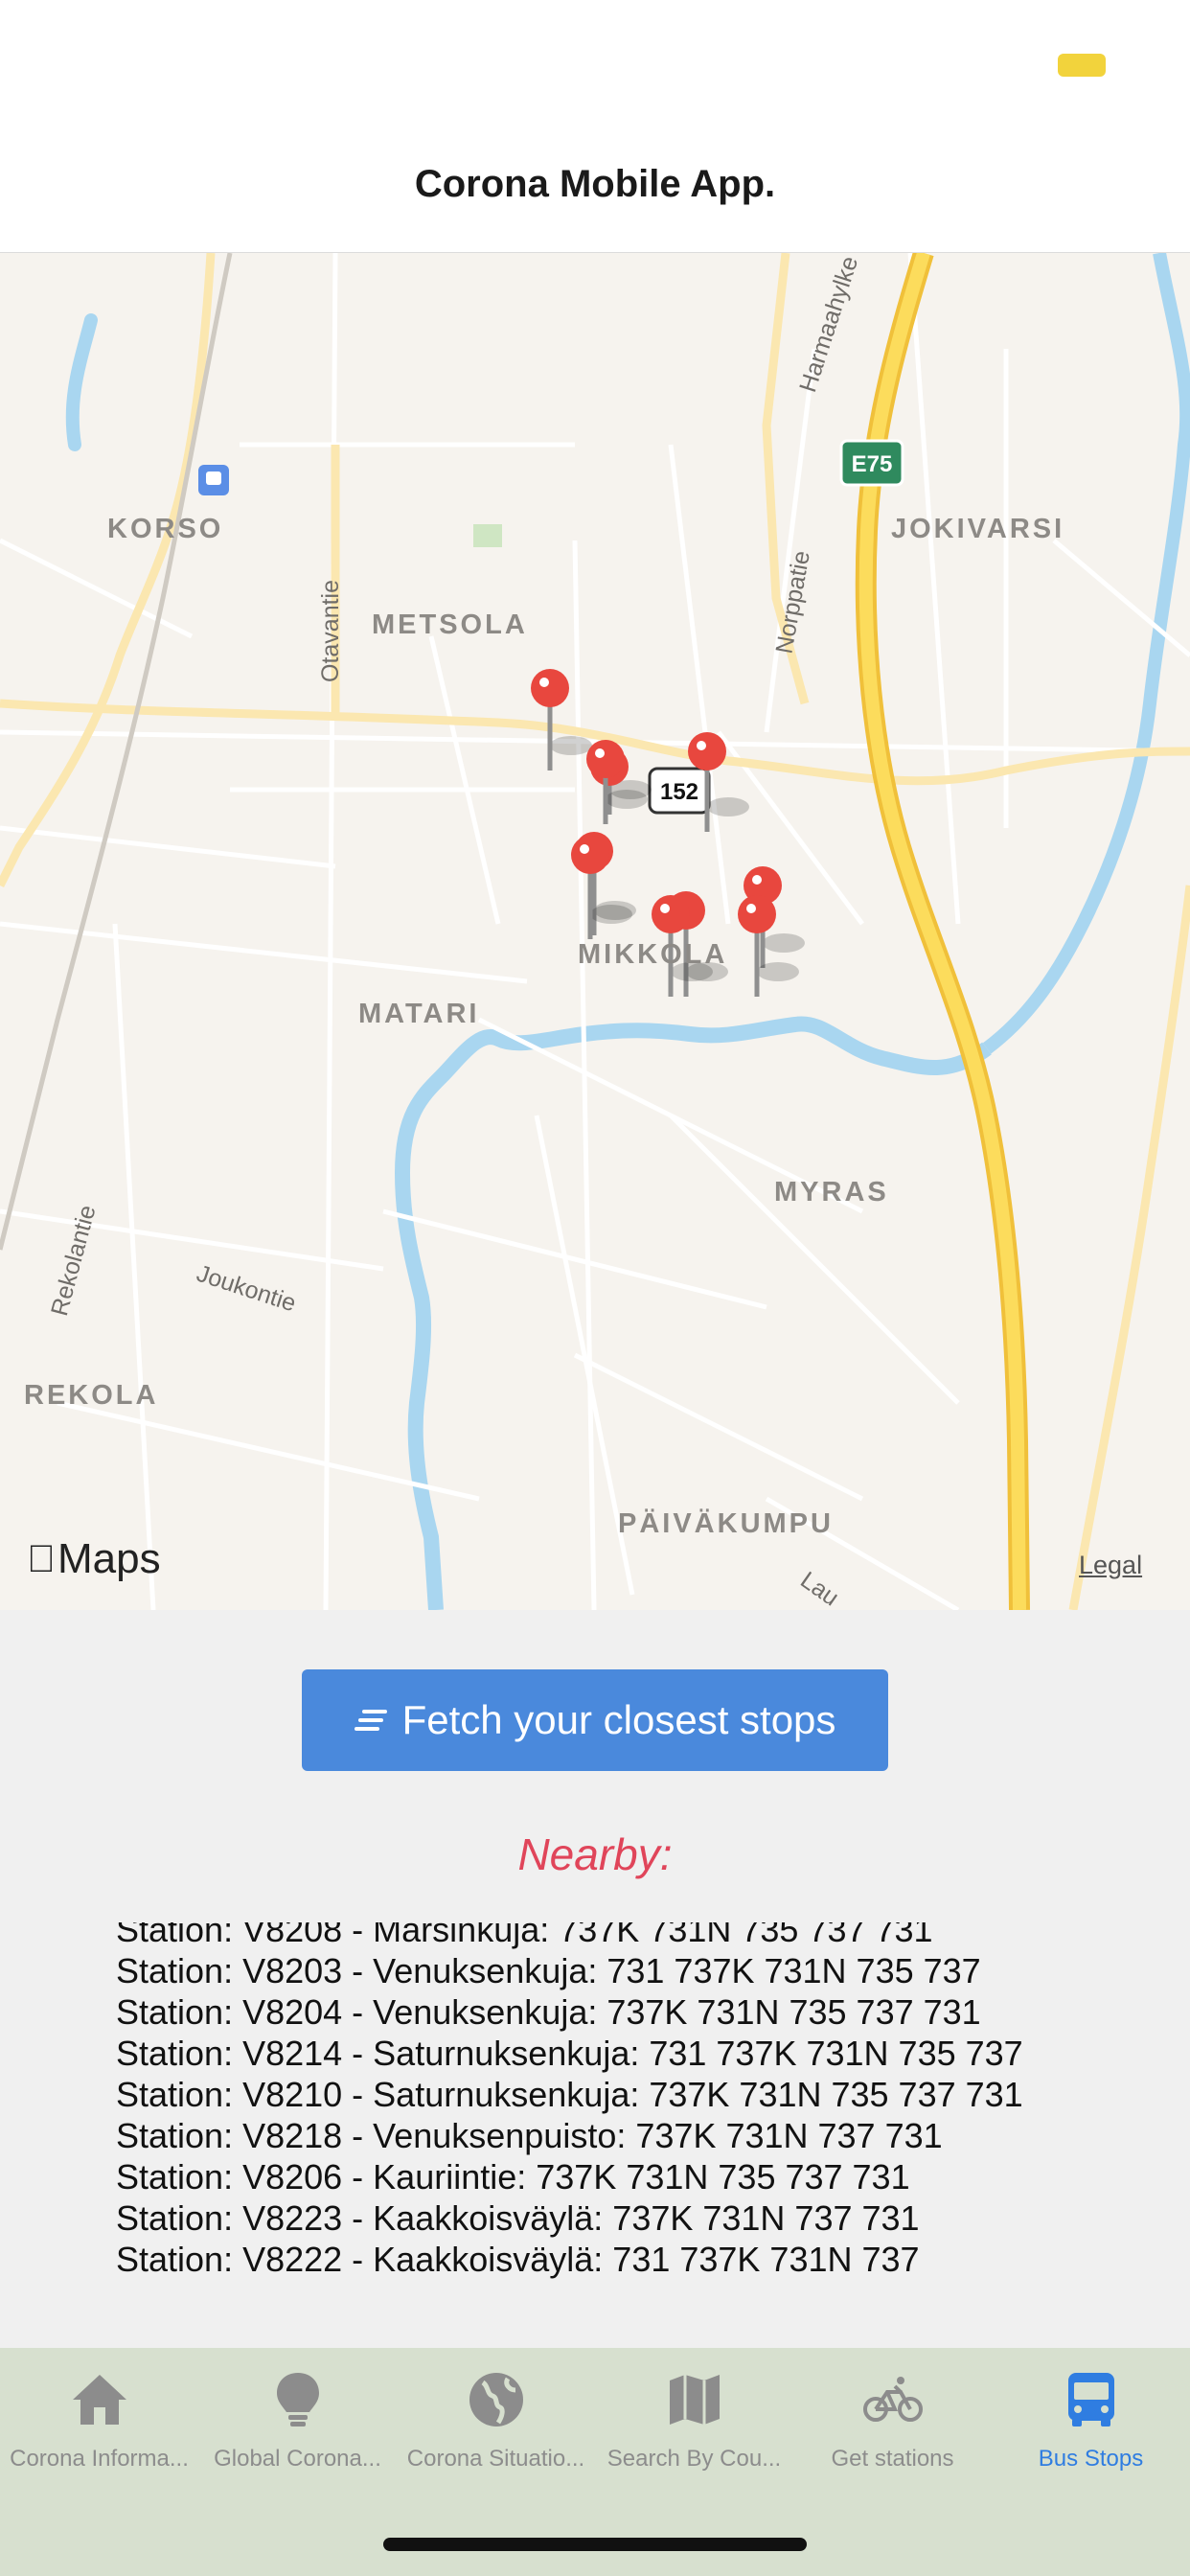  I want to click on e75-shield: E75, so click(872, 463).